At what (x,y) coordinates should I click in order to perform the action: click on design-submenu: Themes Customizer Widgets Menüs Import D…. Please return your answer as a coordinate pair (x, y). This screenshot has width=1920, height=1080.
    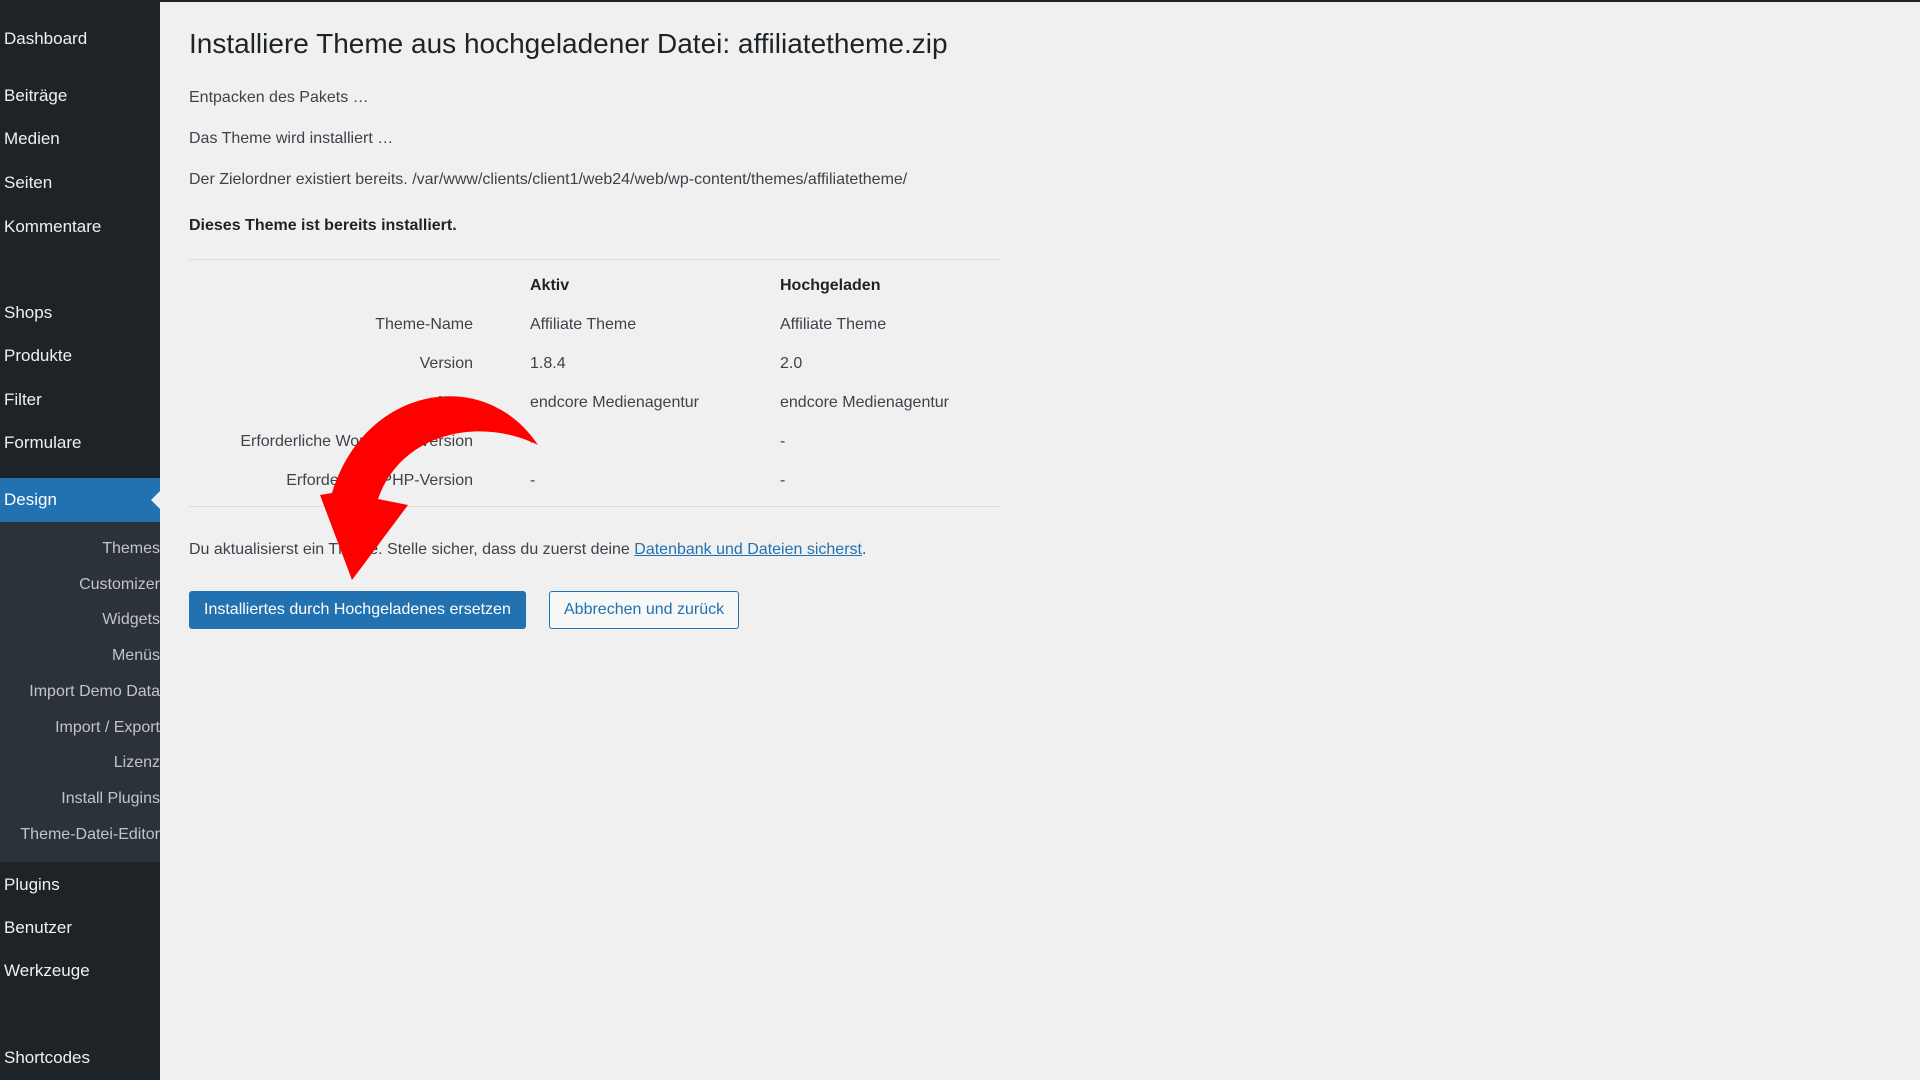
    Looking at the image, I should click on (80, 692).